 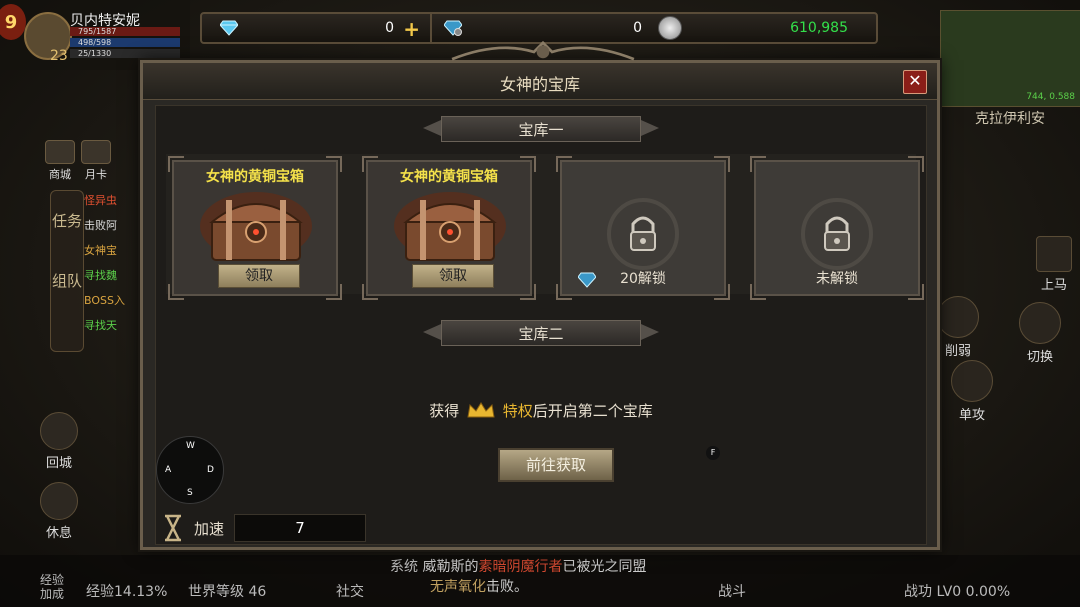 What do you see at coordinates (449, 228) in the screenshot?
I see `vault-slot-2: 女神的黄铜宝箱 领取` at bounding box center [449, 228].